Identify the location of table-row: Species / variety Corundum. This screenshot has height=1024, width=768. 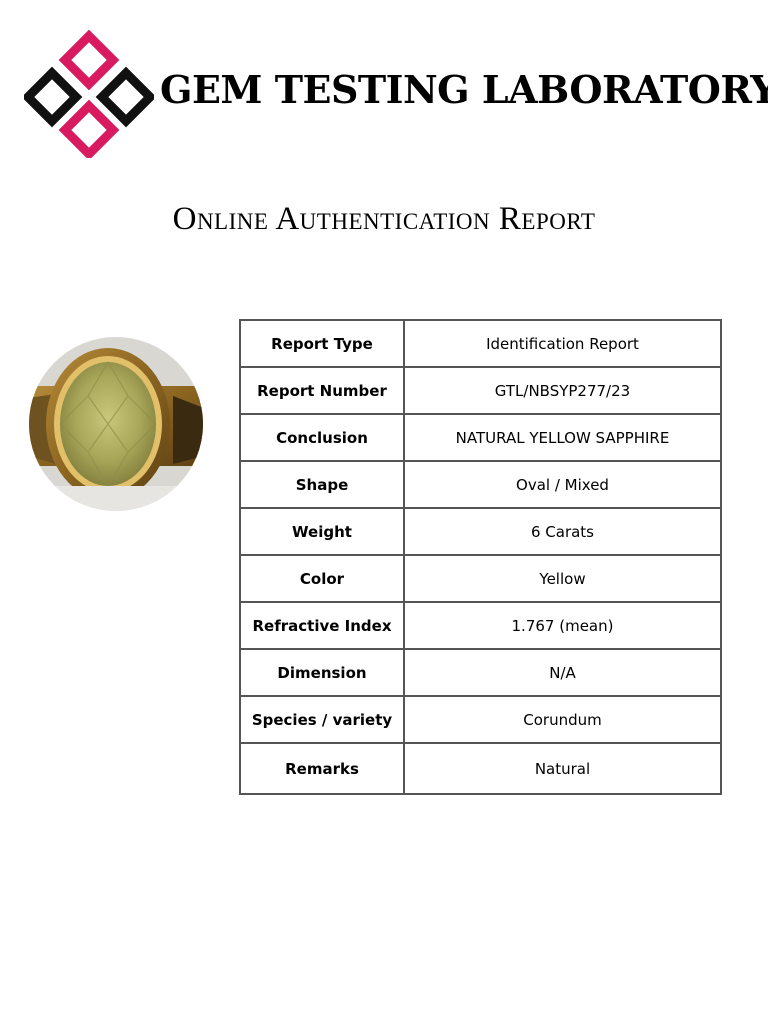
(480, 719).